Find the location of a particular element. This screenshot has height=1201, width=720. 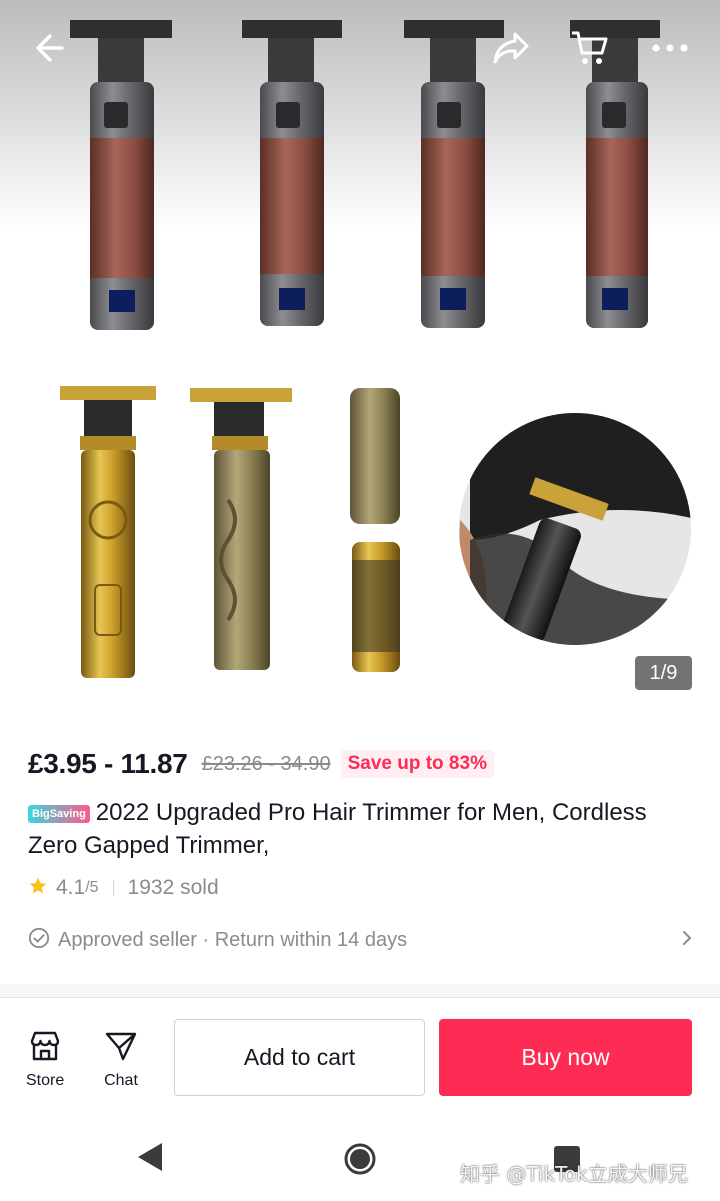

current-price: £3.95 - 11.87 is located at coordinates (108, 763).